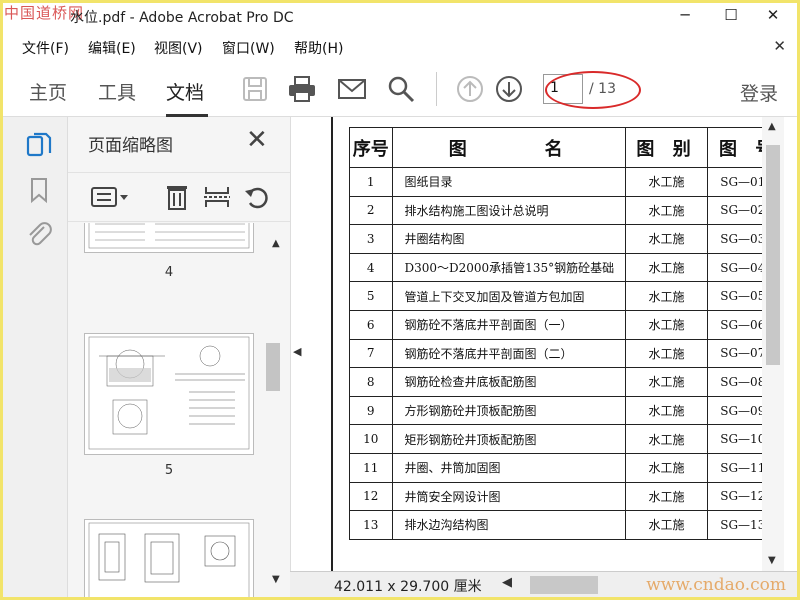 This screenshot has height=600, width=800. I want to click on table-row: 10 矩形钢筋砼井顶板配筋图 水工施 SG—10, so click(566, 439).